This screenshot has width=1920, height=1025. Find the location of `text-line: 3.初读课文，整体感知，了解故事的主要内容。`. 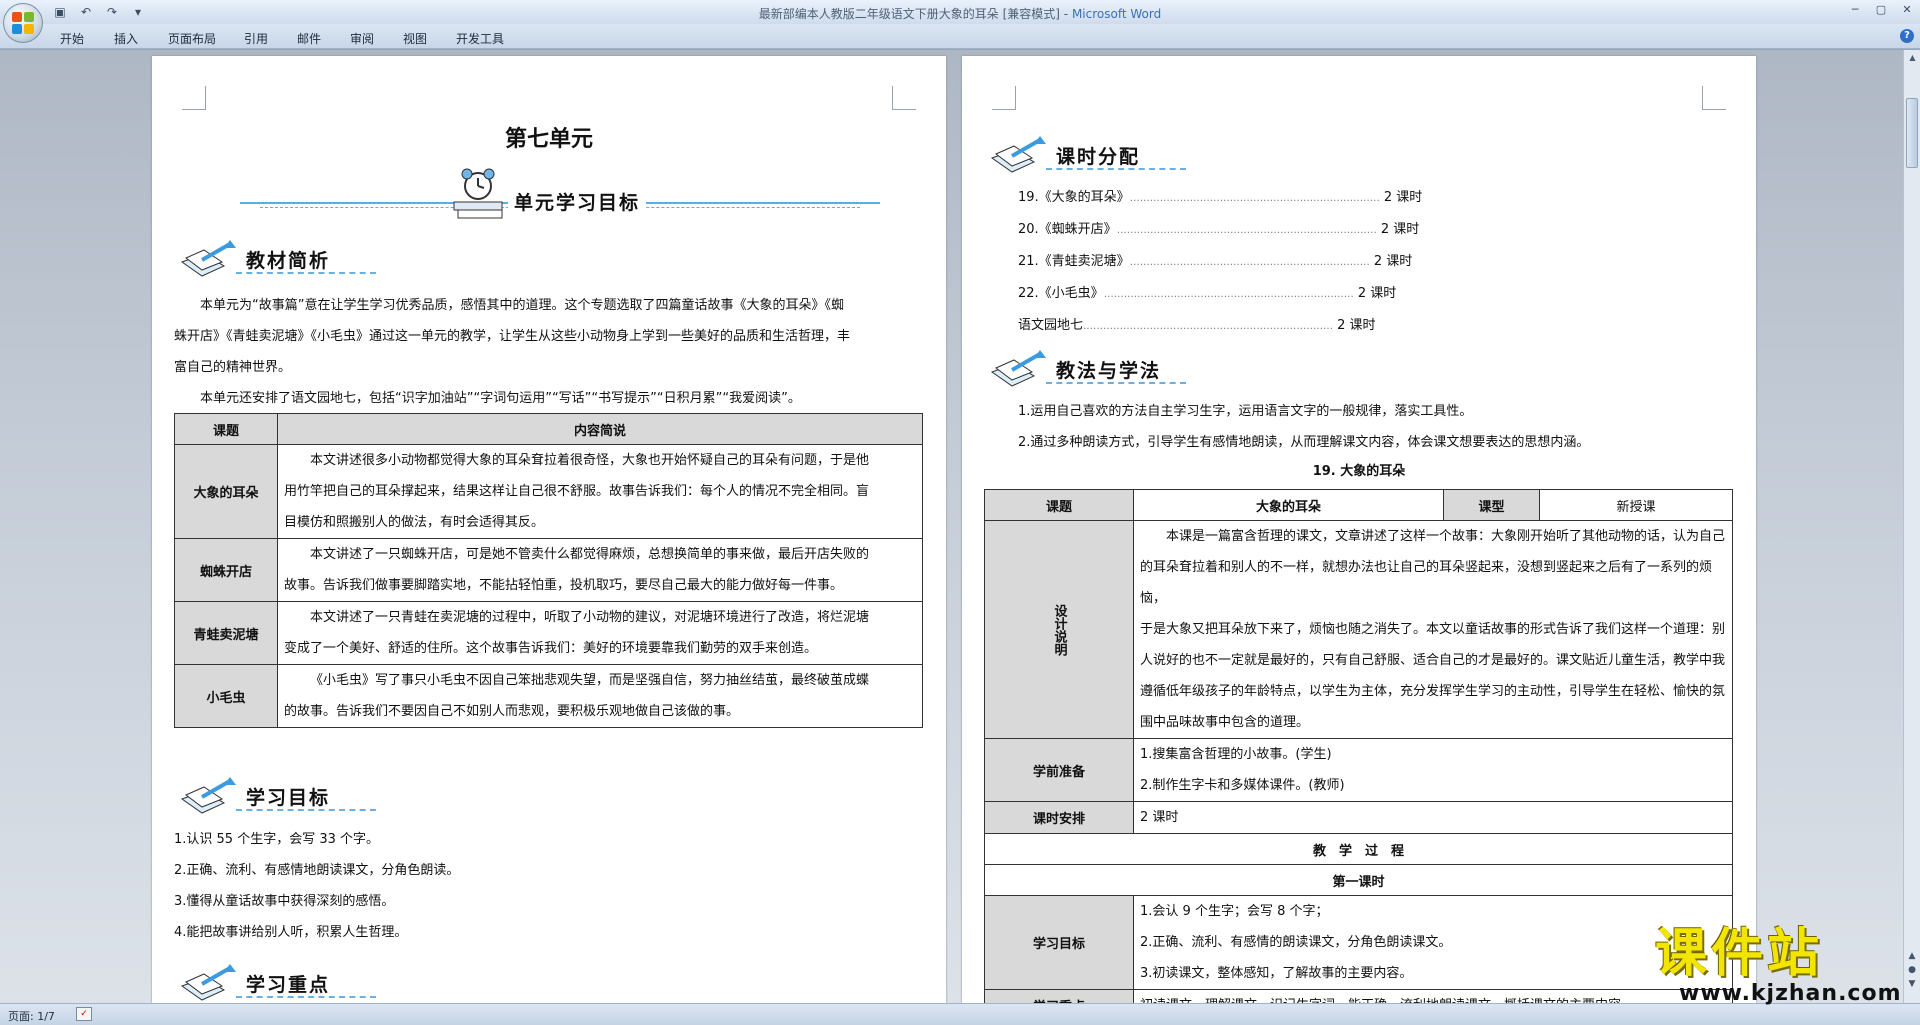

text-line: 3.初读课文，整体感知，了解故事的主要内容。 is located at coordinates (1276, 973).